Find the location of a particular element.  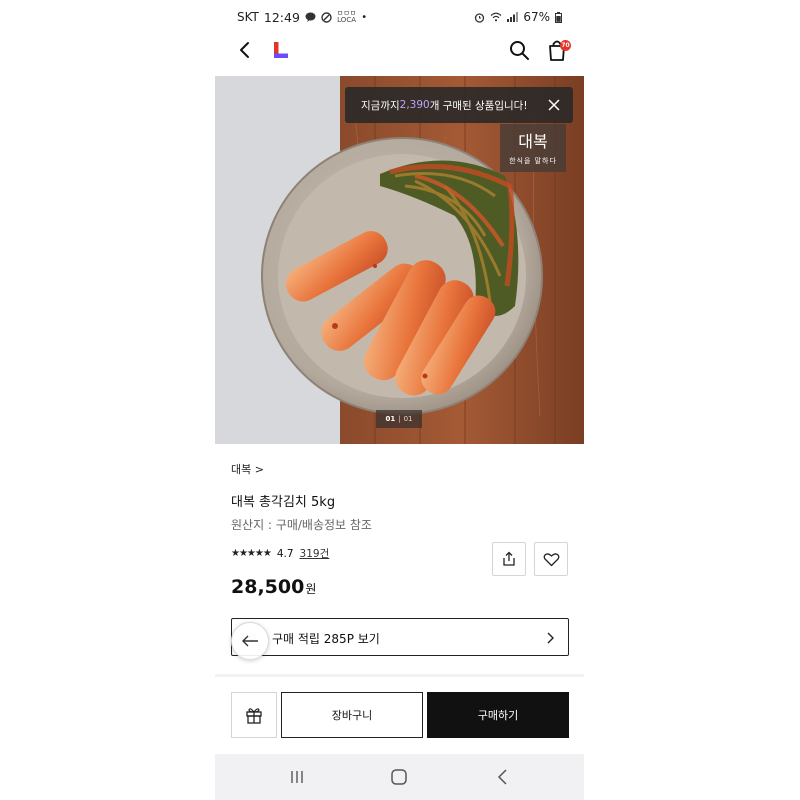

buy-now-button: 구매하기 is located at coordinates (498, 715).